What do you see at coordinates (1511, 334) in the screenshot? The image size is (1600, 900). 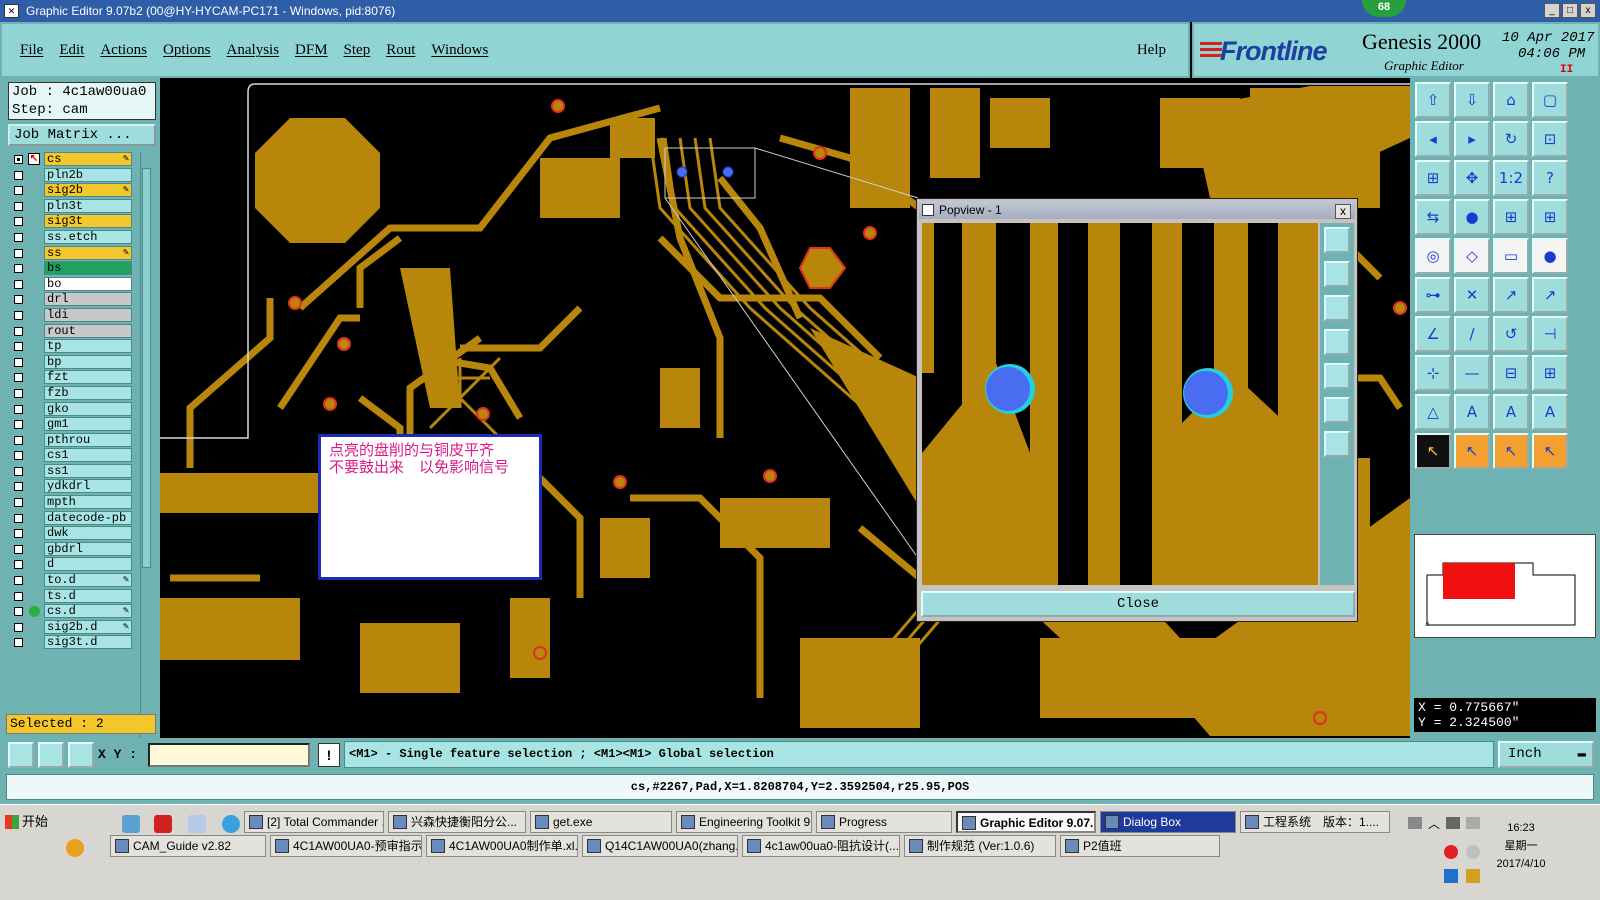 I see `rotate-icon: ↺` at bounding box center [1511, 334].